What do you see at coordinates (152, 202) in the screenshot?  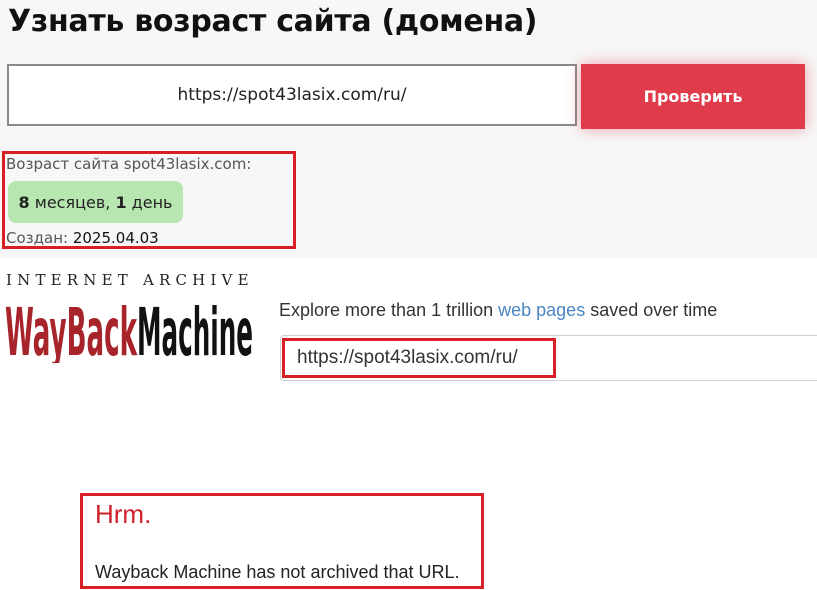 I see `days-word: день` at bounding box center [152, 202].